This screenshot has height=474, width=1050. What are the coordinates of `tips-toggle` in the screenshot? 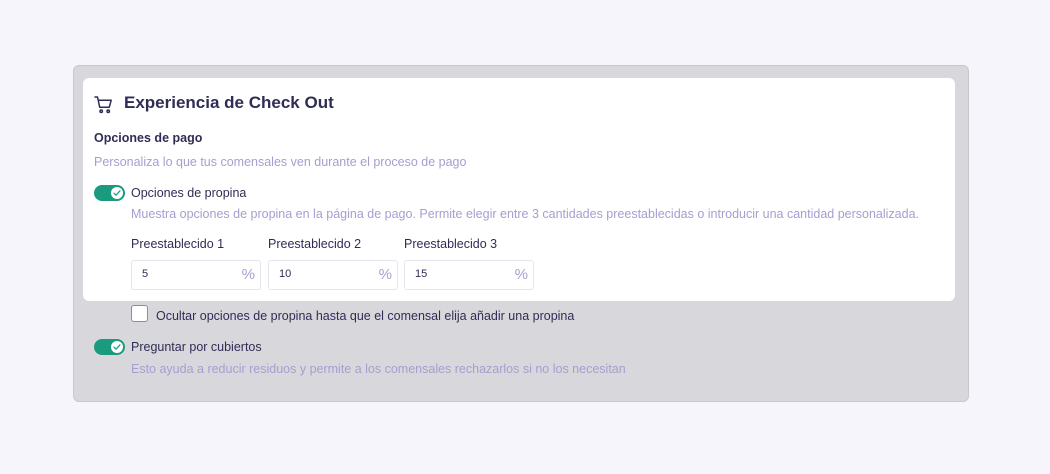 It's located at (109, 193).